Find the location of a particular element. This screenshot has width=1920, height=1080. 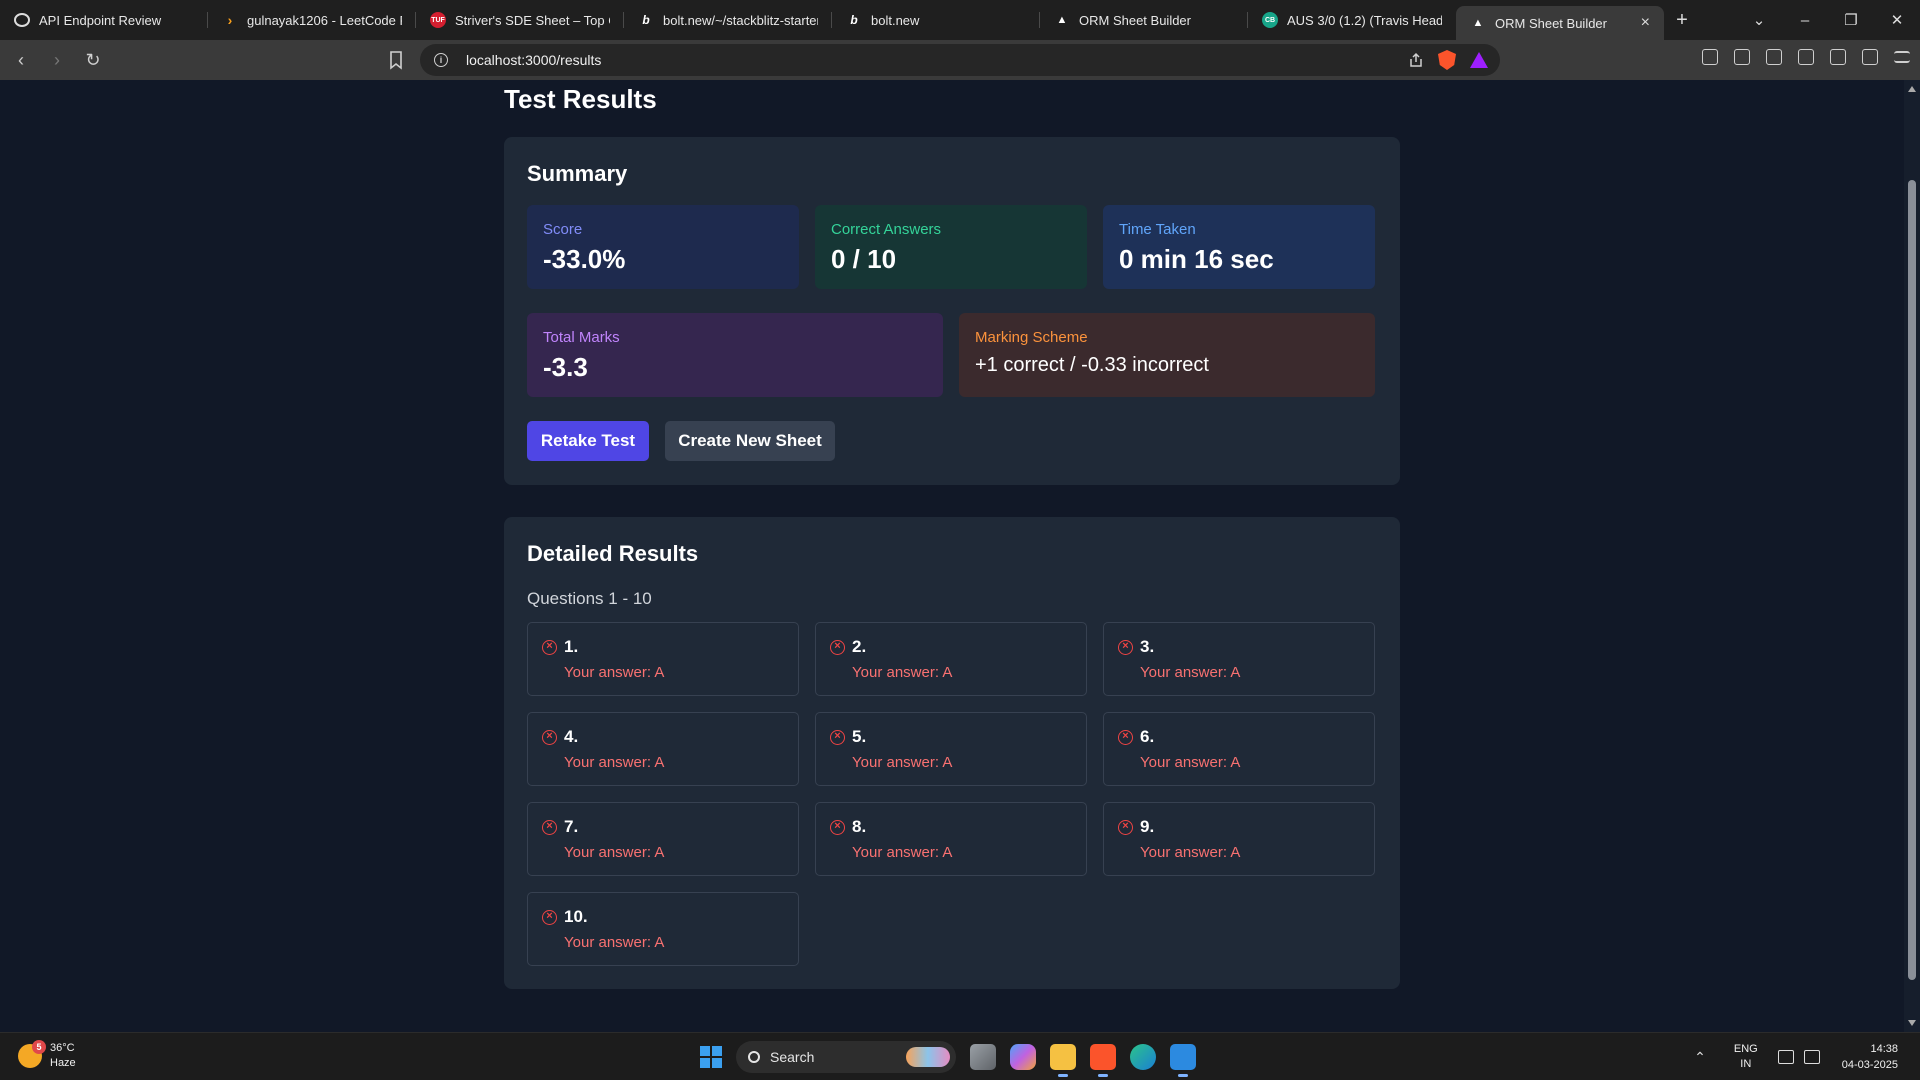

window-controls: ⌄ – ❐ ✕ is located at coordinates (1828, 20).